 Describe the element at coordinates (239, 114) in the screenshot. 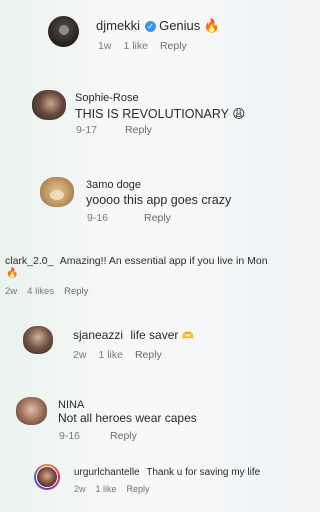

I see `weary-face-emoji-icon: 😩` at that location.